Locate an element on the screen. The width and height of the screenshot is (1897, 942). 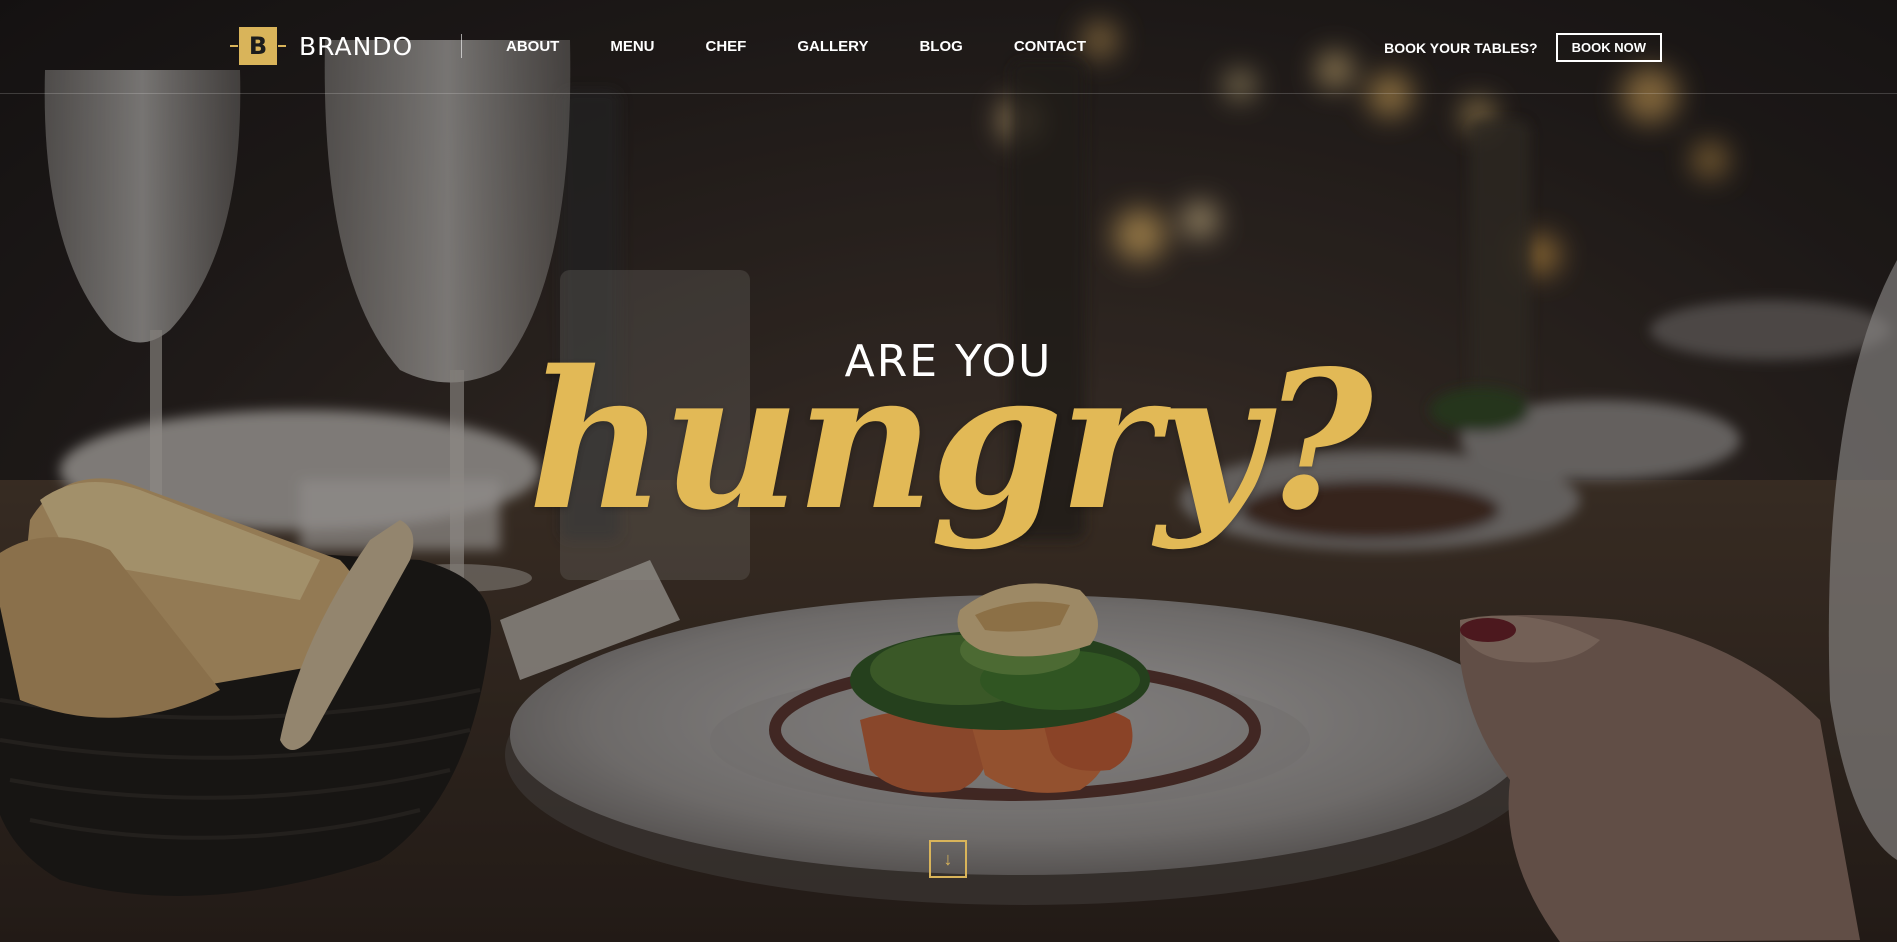
logo-divider is located at coordinates (461, 46).